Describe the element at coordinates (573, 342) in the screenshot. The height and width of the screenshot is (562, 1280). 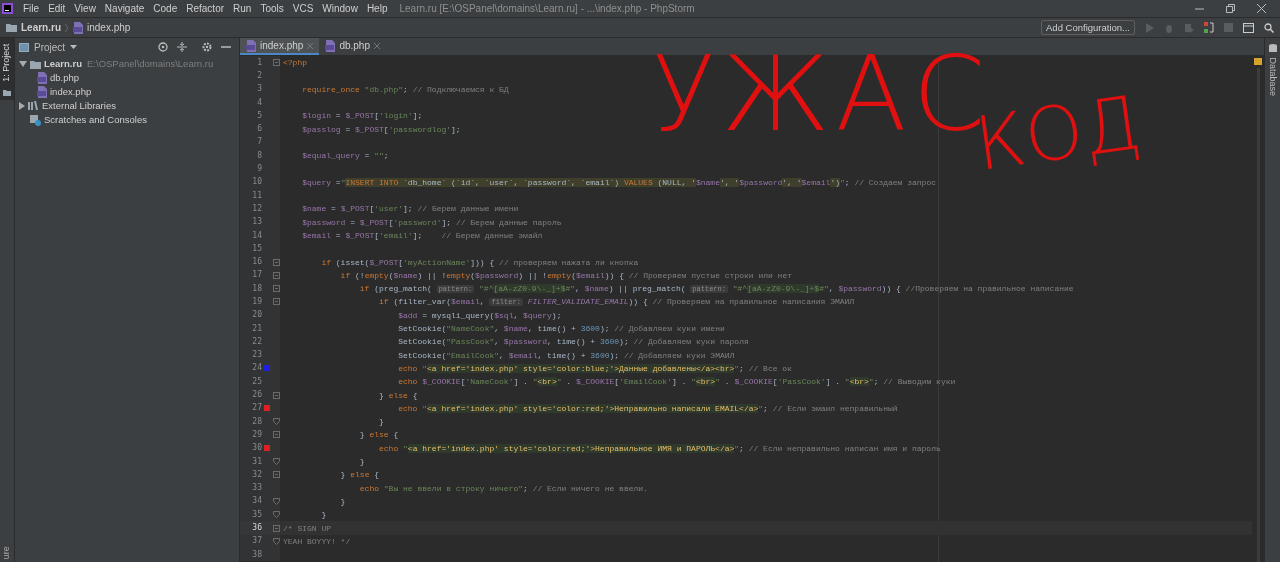
I see `code-line: SetCookie("PassCook", $password, time() + 3600); // Добавляем куки пароля` at that location.